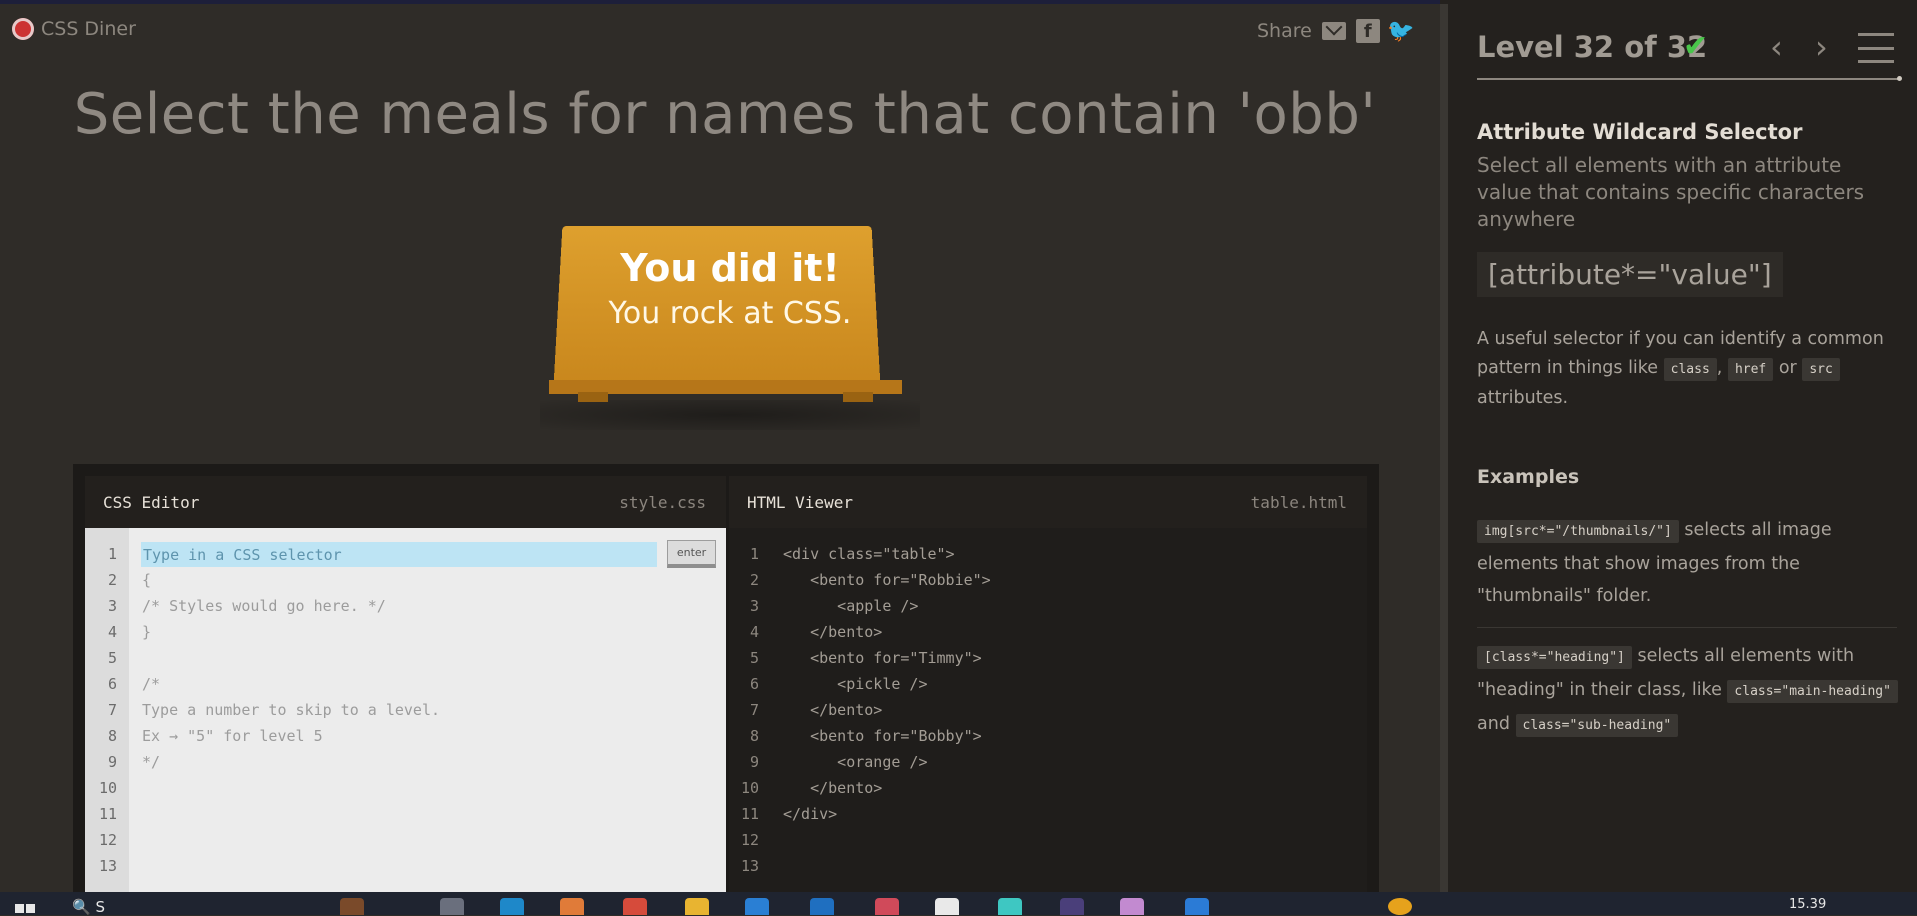 This screenshot has width=1917, height=916. Describe the element at coordinates (1493, 724) in the screenshot. I see `example-2-and: and` at that location.